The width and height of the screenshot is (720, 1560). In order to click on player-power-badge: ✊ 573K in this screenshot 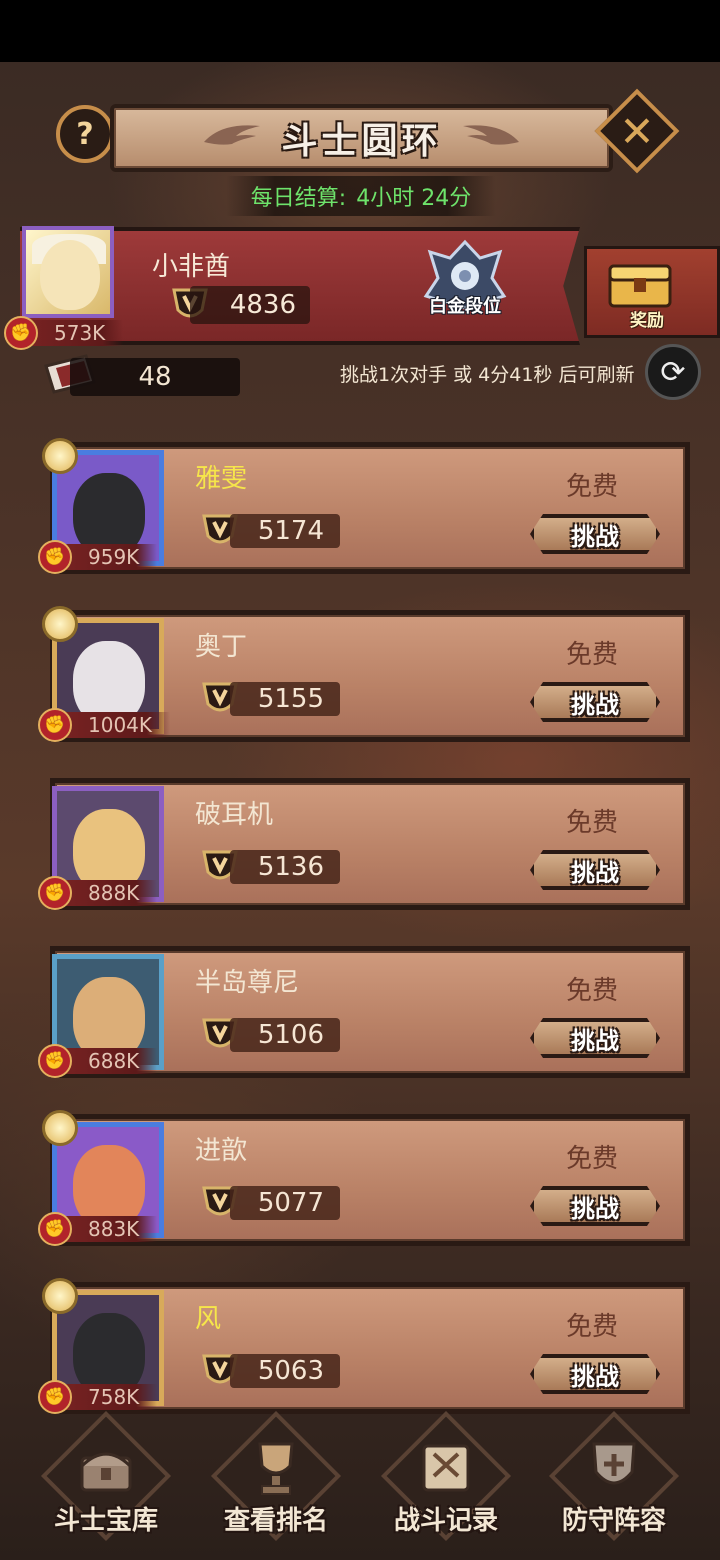, I will do `click(64, 333)`.